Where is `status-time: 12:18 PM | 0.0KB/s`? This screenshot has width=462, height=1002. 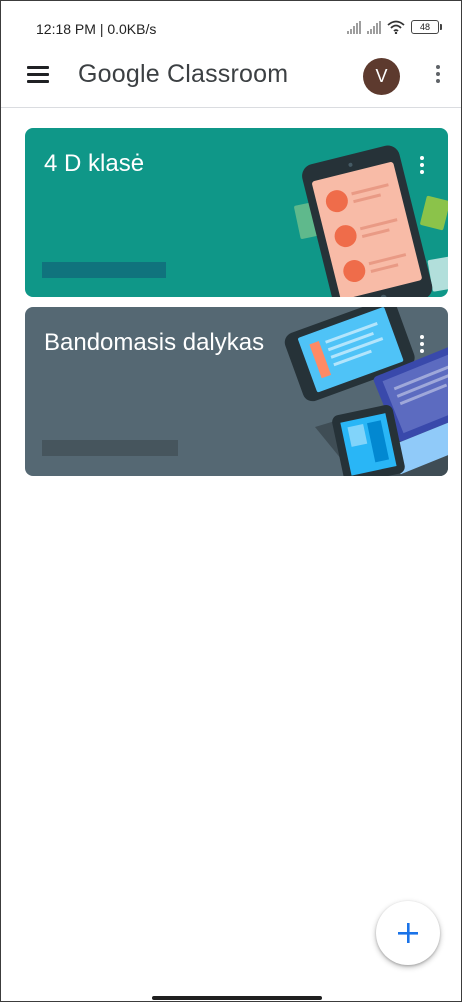 status-time: 12:18 PM | 0.0KB/s is located at coordinates (96, 29).